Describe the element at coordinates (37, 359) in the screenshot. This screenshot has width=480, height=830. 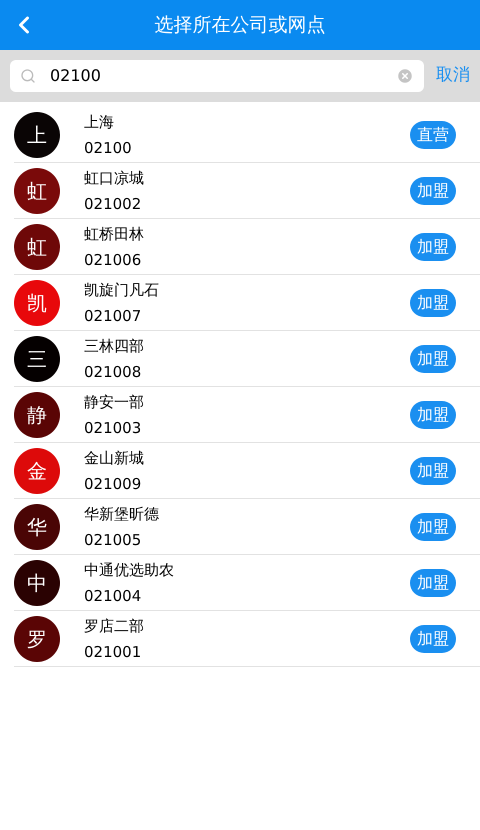
I see `avatar: 三` at that location.